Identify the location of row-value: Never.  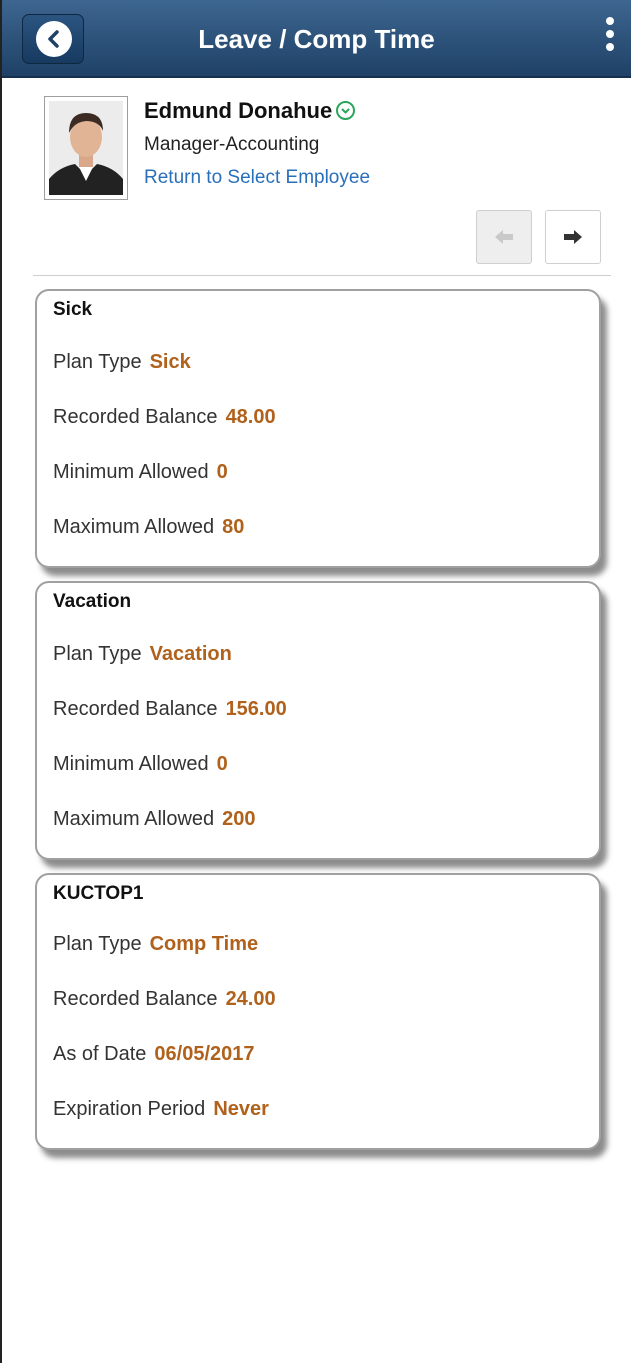
(241, 1109).